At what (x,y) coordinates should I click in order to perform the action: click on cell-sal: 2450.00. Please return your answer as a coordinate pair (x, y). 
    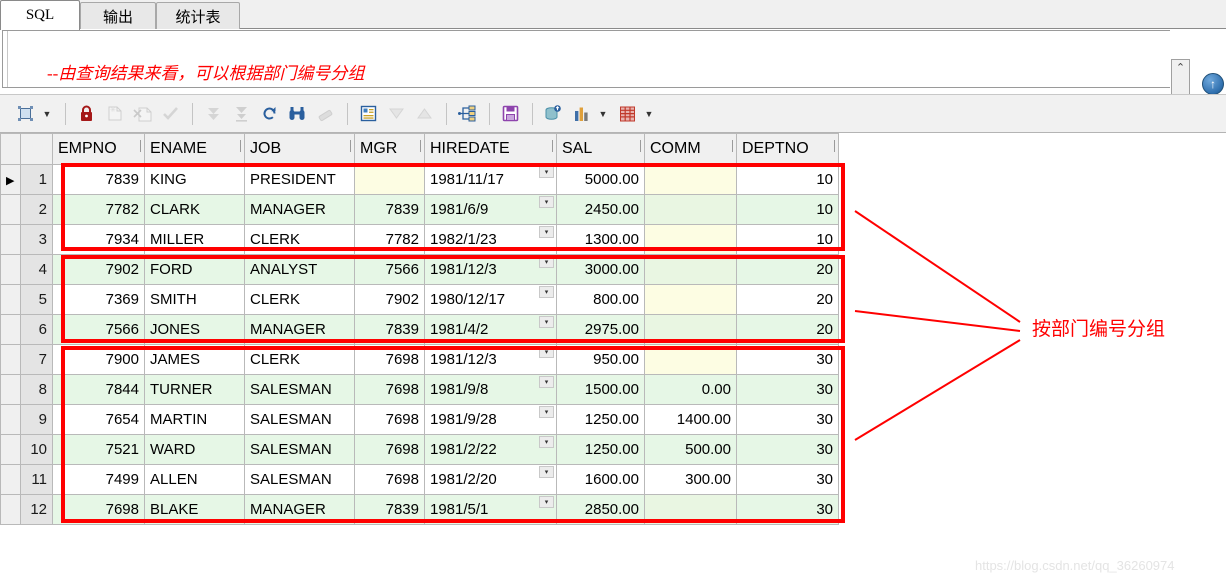
    Looking at the image, I should click on (600, 209).